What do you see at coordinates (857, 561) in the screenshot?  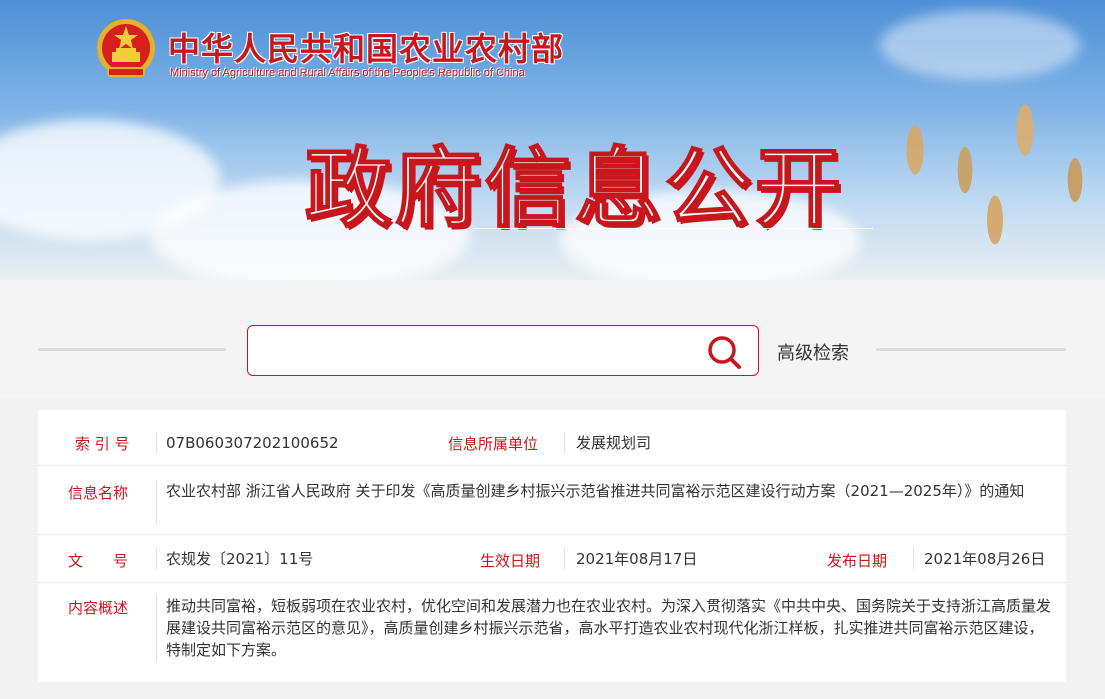 I see `publish-date-label: 发布日期` at bounding box center [857, 561].